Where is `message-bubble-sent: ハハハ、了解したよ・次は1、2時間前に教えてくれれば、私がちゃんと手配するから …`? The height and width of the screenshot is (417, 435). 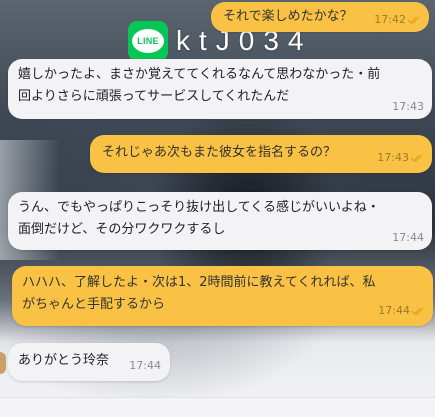 message-bubble-sent: ハハハ、了解したよ・次は1、2時間前に教えてくれれば、私がちゃんと手配するから … is located at coordinates (222, 296).